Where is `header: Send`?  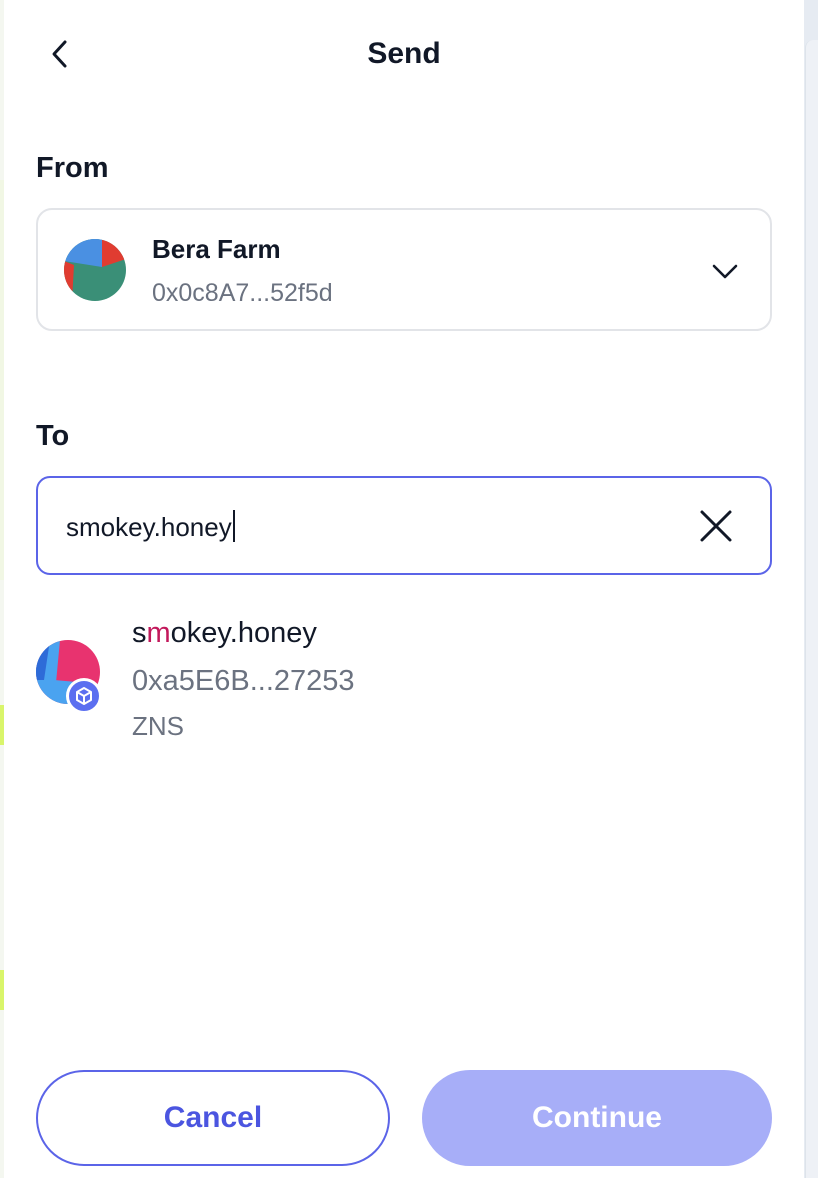
header: Send is located at coordinates (404, 54).